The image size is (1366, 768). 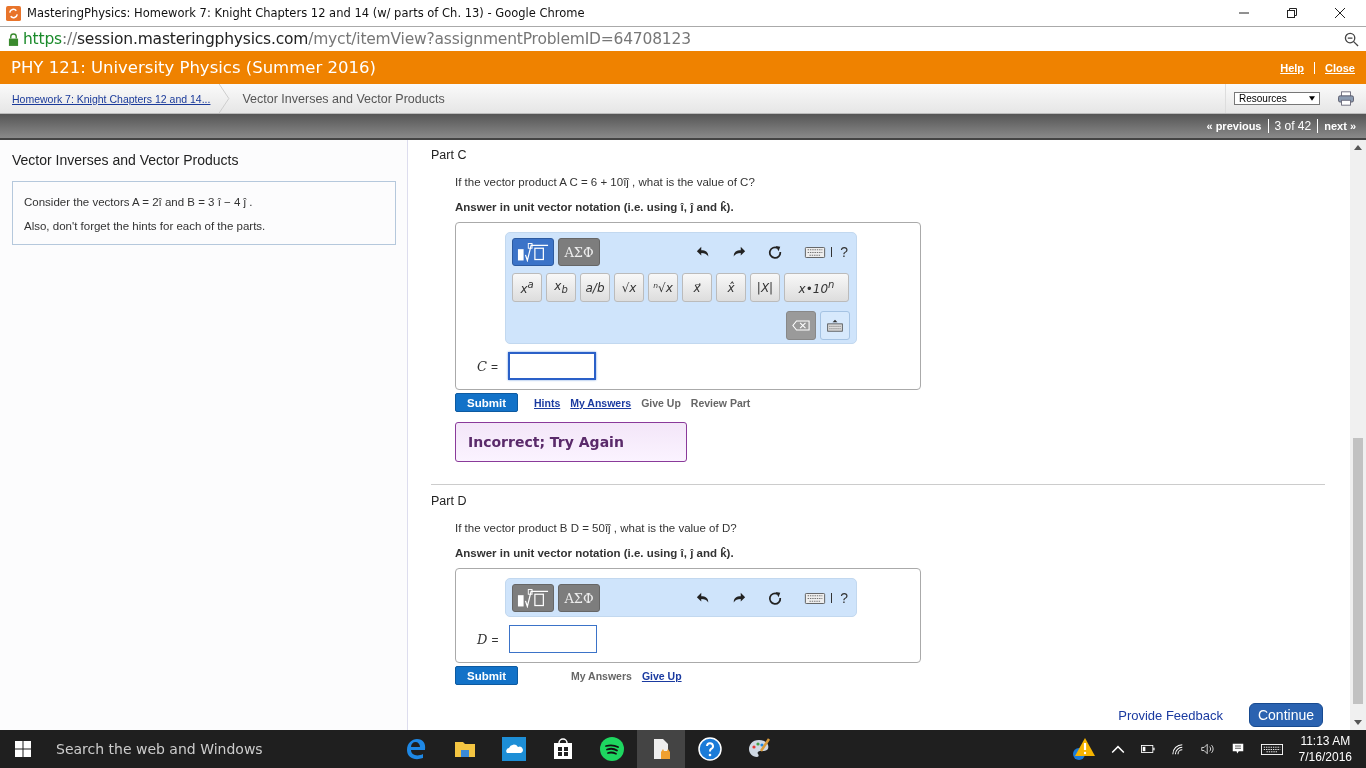 I want to click on store-bag-icon, so click(x=563, y=749).